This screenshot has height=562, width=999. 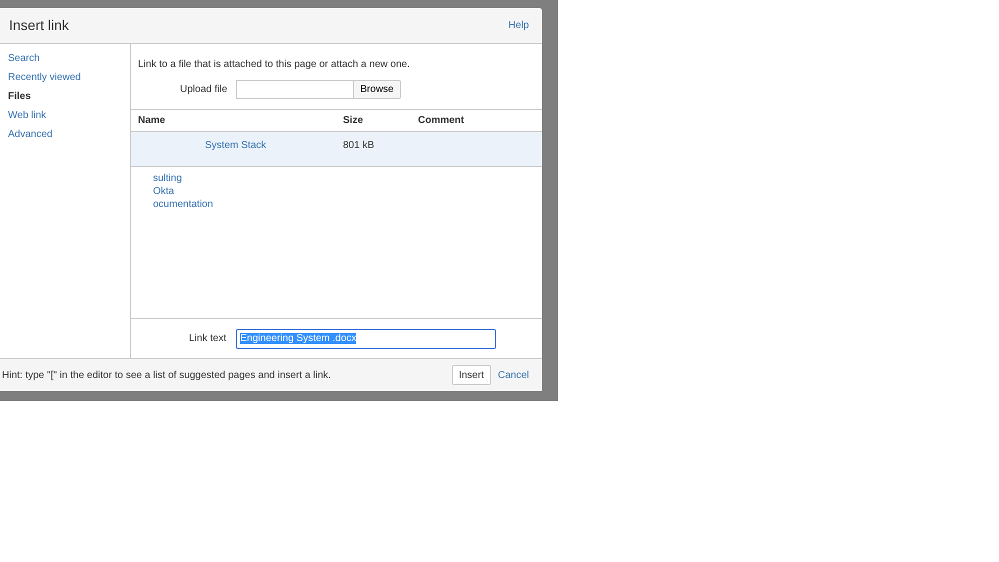 I want to click on instruction-text: Link to a file that is attached to this page or attach a new one., so click(x=274, y=65).